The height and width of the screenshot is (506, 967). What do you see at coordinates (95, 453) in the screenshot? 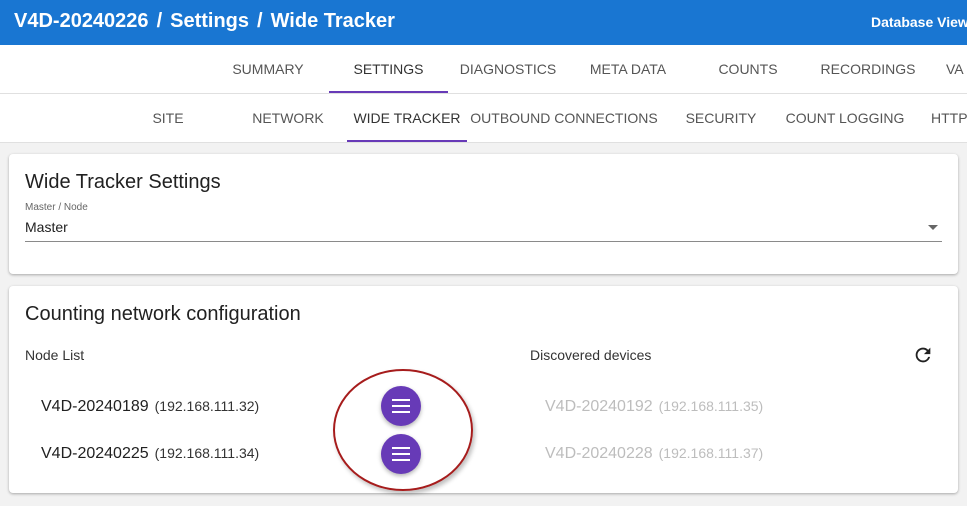
I see `node-name: V4D-20240225` at bounding box center [95, 453].